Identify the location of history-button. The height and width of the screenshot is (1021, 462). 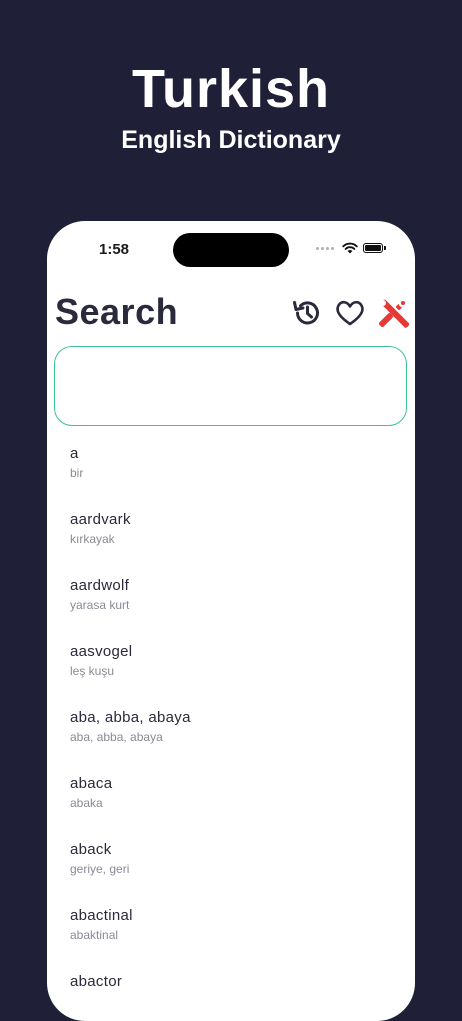
(306, 312).